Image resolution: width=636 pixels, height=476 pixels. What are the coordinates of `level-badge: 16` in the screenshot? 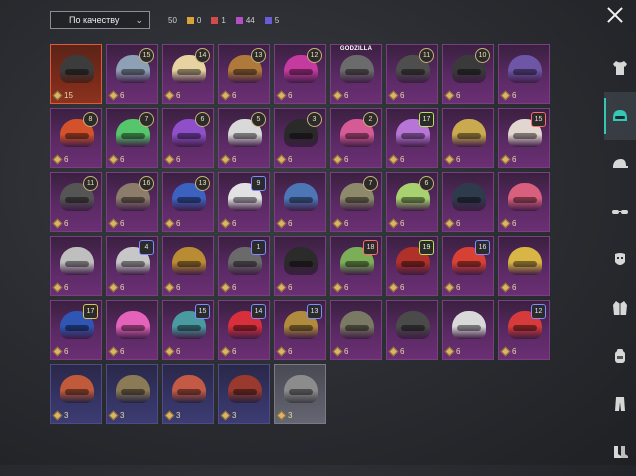 It's located at (146, 183).